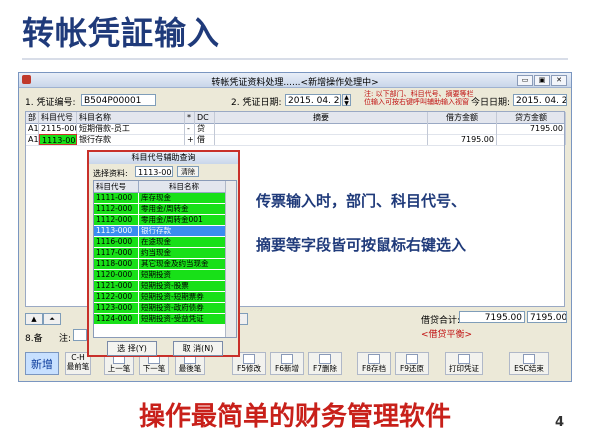 The height and width of the screenshot is (445, 590). What do you see at coordinates (114, 252) in the screenshot?
I see `item-code: 1117-000` at bounding box center [114, 252].